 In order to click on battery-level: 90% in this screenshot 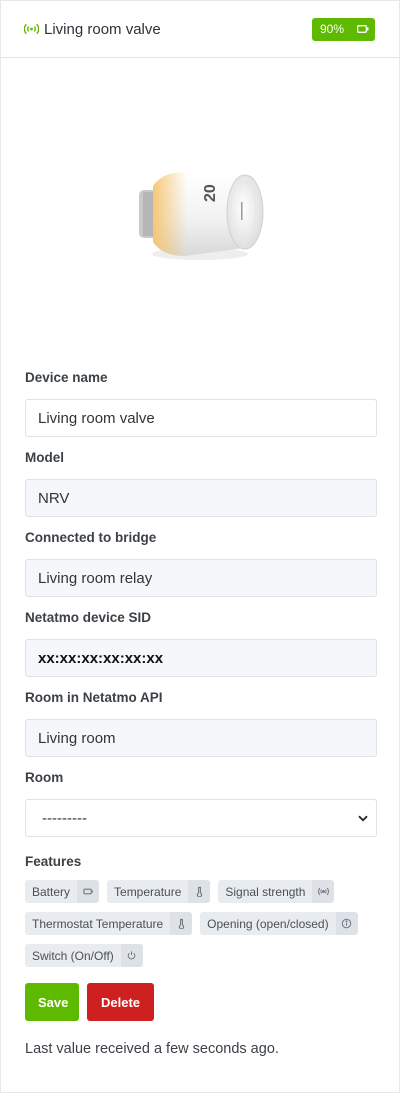, I will do `click(331, 29)`.